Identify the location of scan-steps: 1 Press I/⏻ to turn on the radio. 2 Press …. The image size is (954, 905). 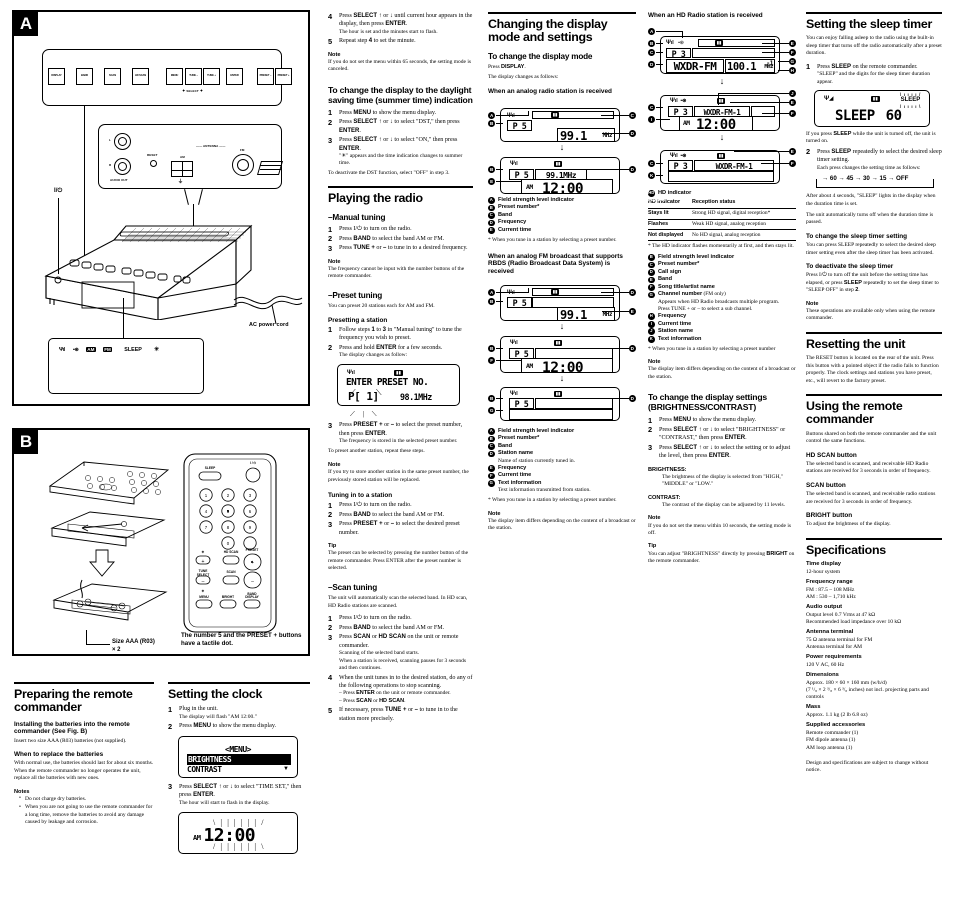
(400, 668).